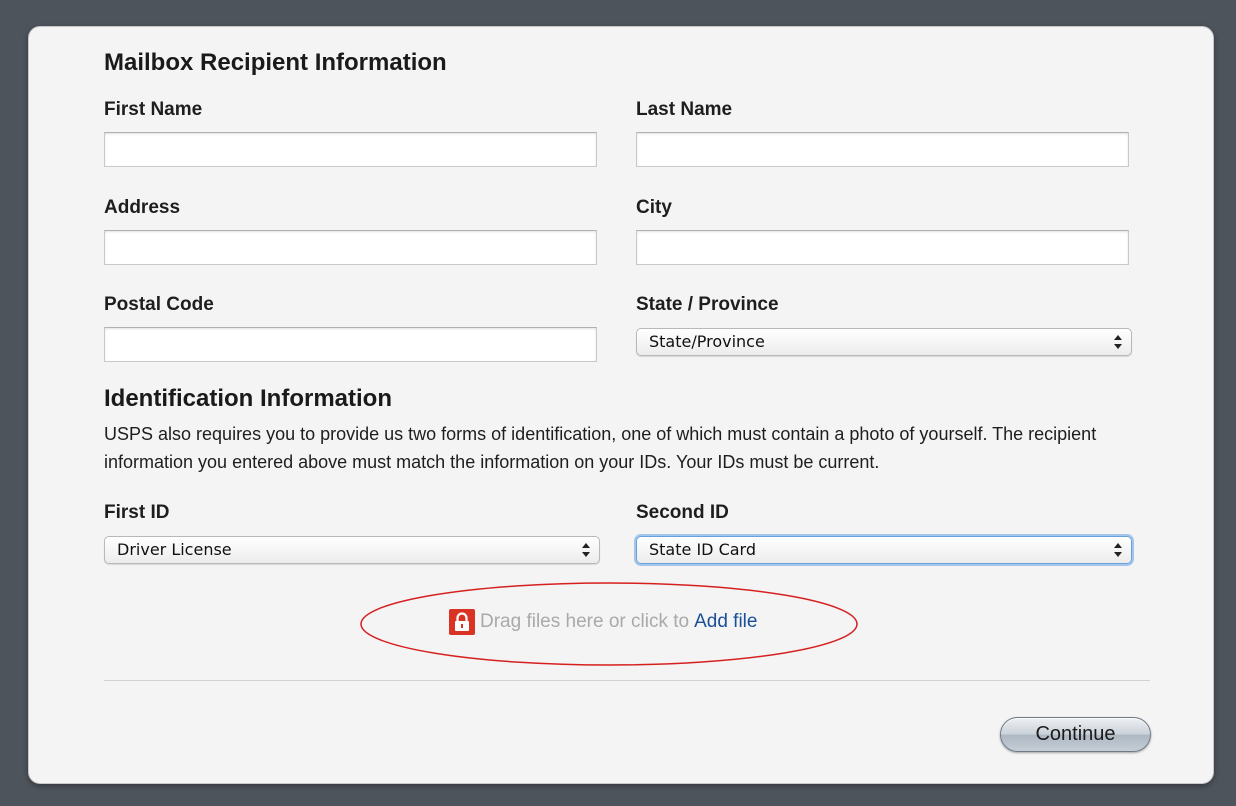 The image size is (1236, 806). What do you see at coordinates (248, 398) in the screenshot?
I see `identification-section-title: Identification Information` at bounding box center [248, 398].